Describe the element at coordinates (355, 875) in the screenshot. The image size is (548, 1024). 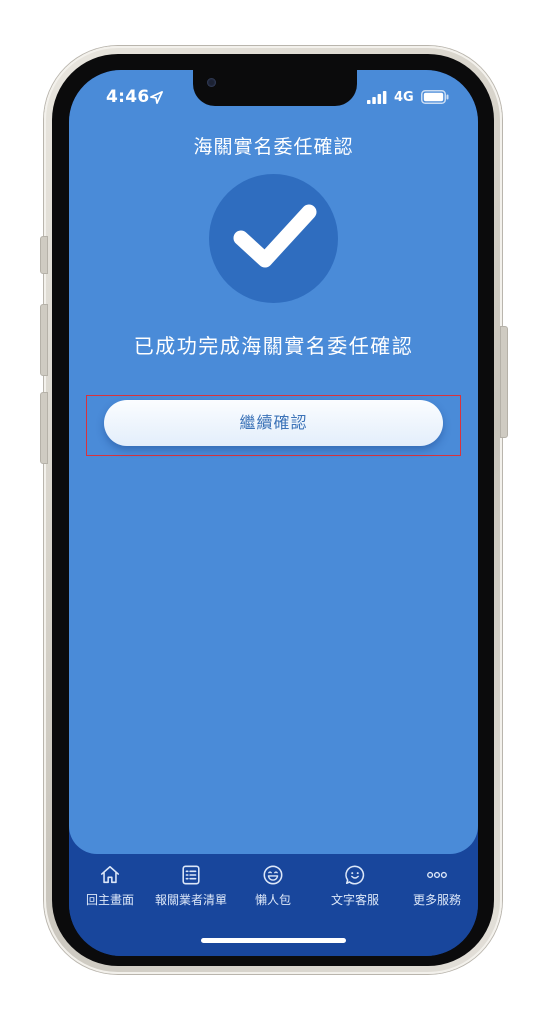
I see `chat-smiley-icon` at that location.